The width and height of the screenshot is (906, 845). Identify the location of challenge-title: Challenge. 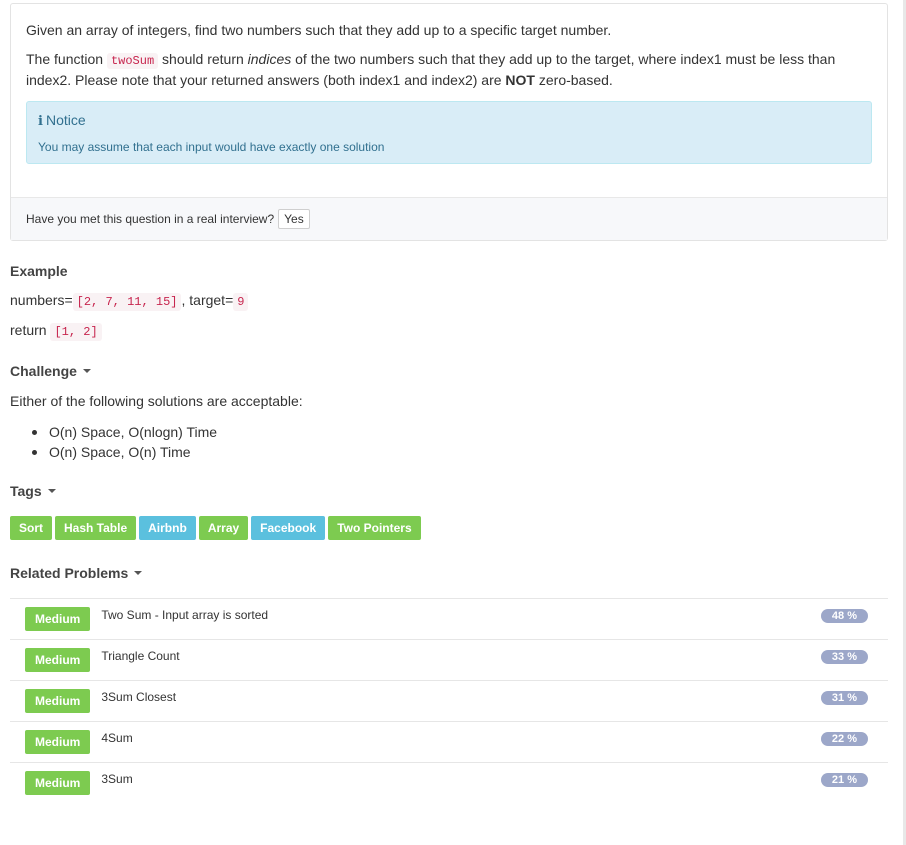
(43, 371).